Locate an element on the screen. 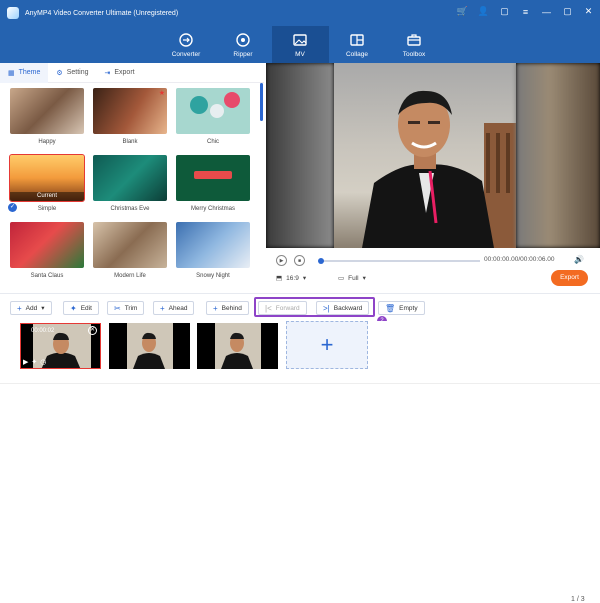 The width and height of the screenshot is (600, 603). nav-collage: Collage is located at coordinates (357, 44).